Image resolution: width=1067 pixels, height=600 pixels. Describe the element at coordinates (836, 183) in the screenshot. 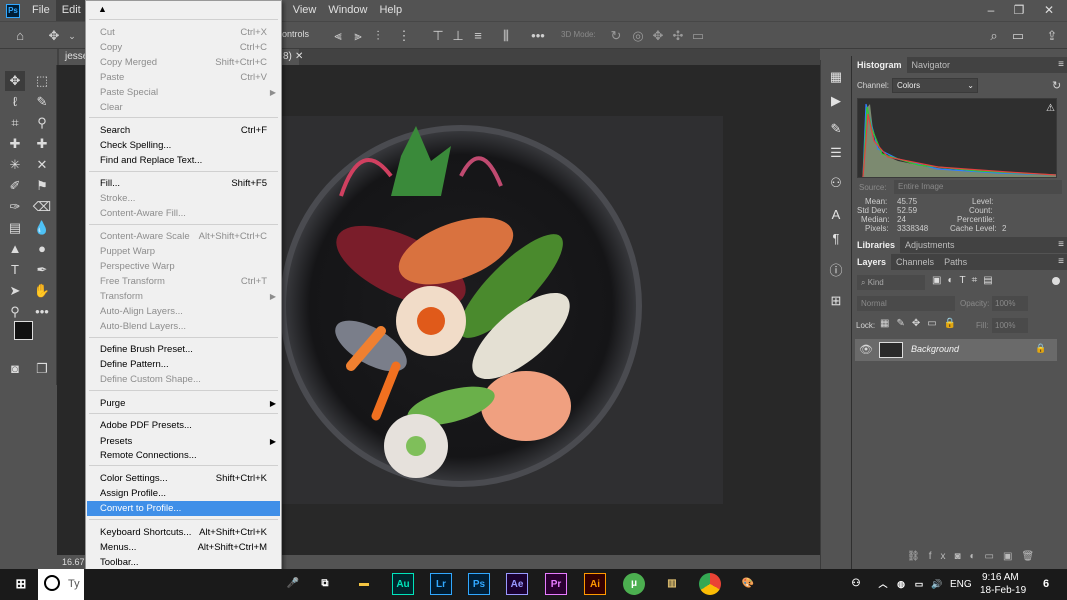

I see `clone-source-icon: ⚇` at that location.